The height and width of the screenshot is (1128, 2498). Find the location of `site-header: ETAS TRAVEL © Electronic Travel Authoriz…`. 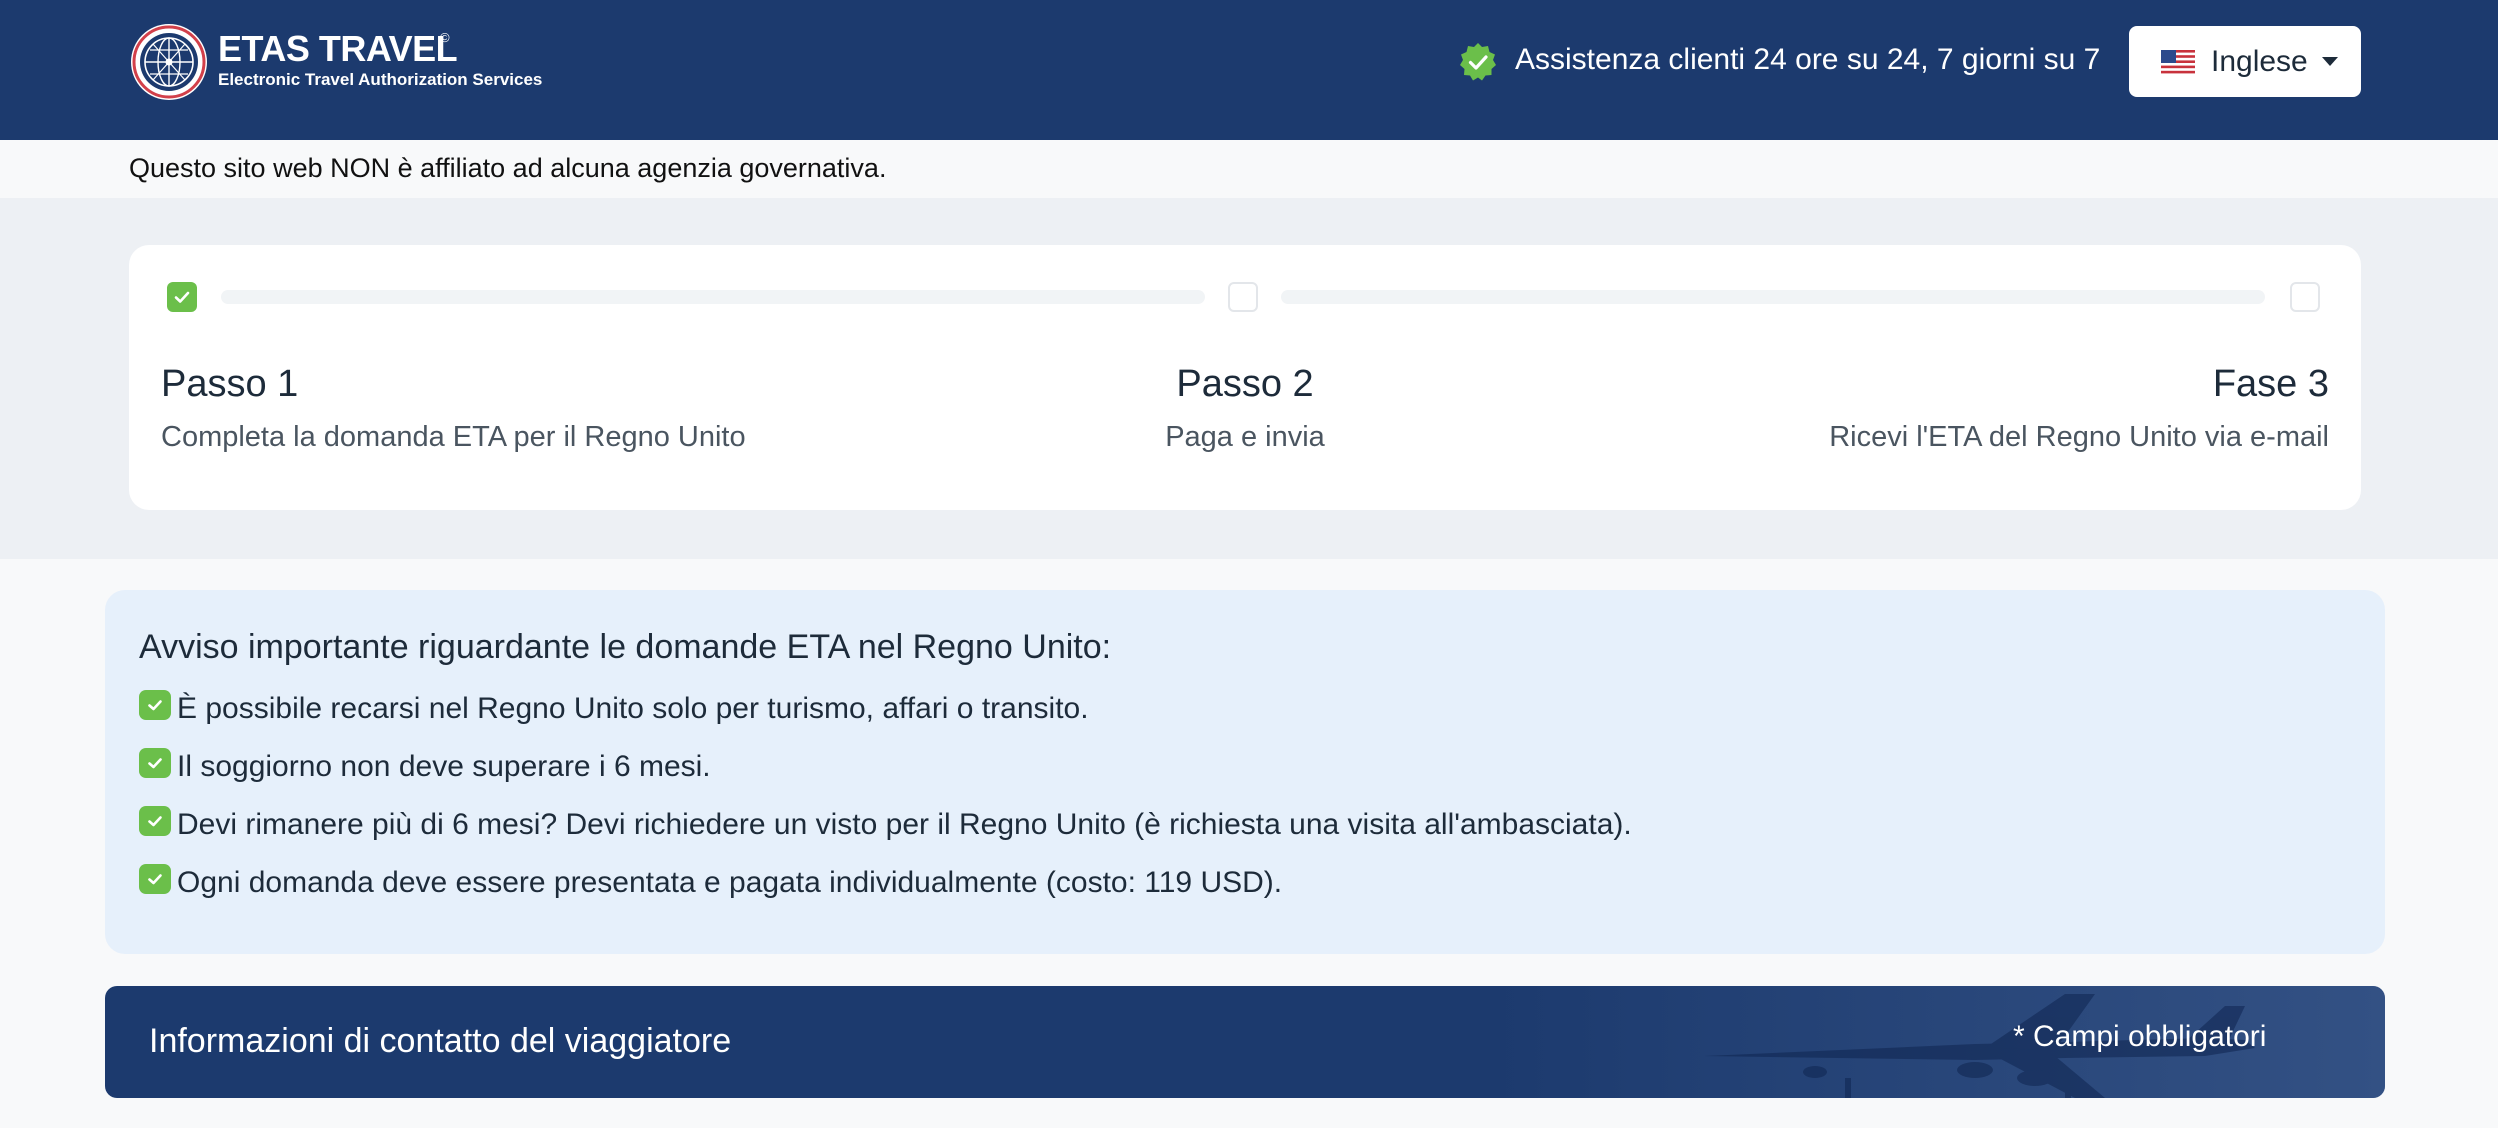

site-header: ETAS TRAVEL © Electronic Travel Authoriz… is located at coordinates (1249, 70).